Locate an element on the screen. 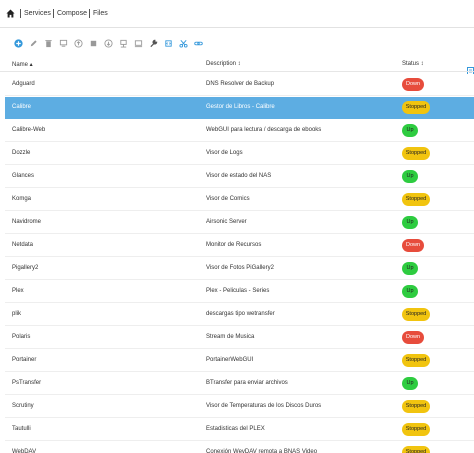  service-name: Calibre is located at coordinates (22, 107).